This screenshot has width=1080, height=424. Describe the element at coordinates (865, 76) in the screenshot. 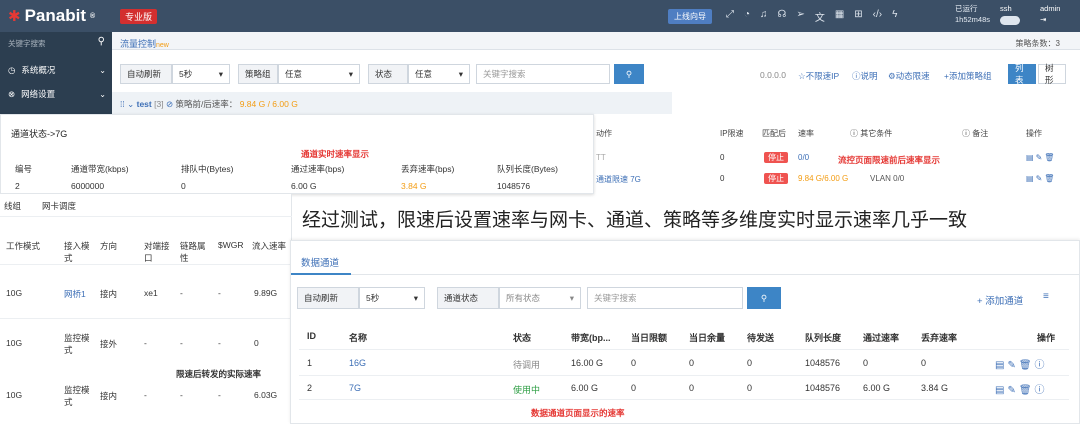

I see `help-link: ⓘ说明` at that location.